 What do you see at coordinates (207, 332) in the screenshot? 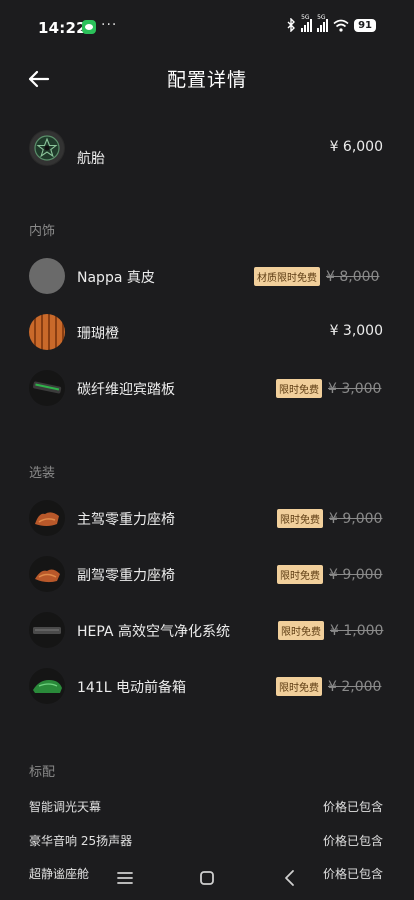
I see `list-item: 珊瑚橙 ¥ 3,000` at bounding box center [207, 332].